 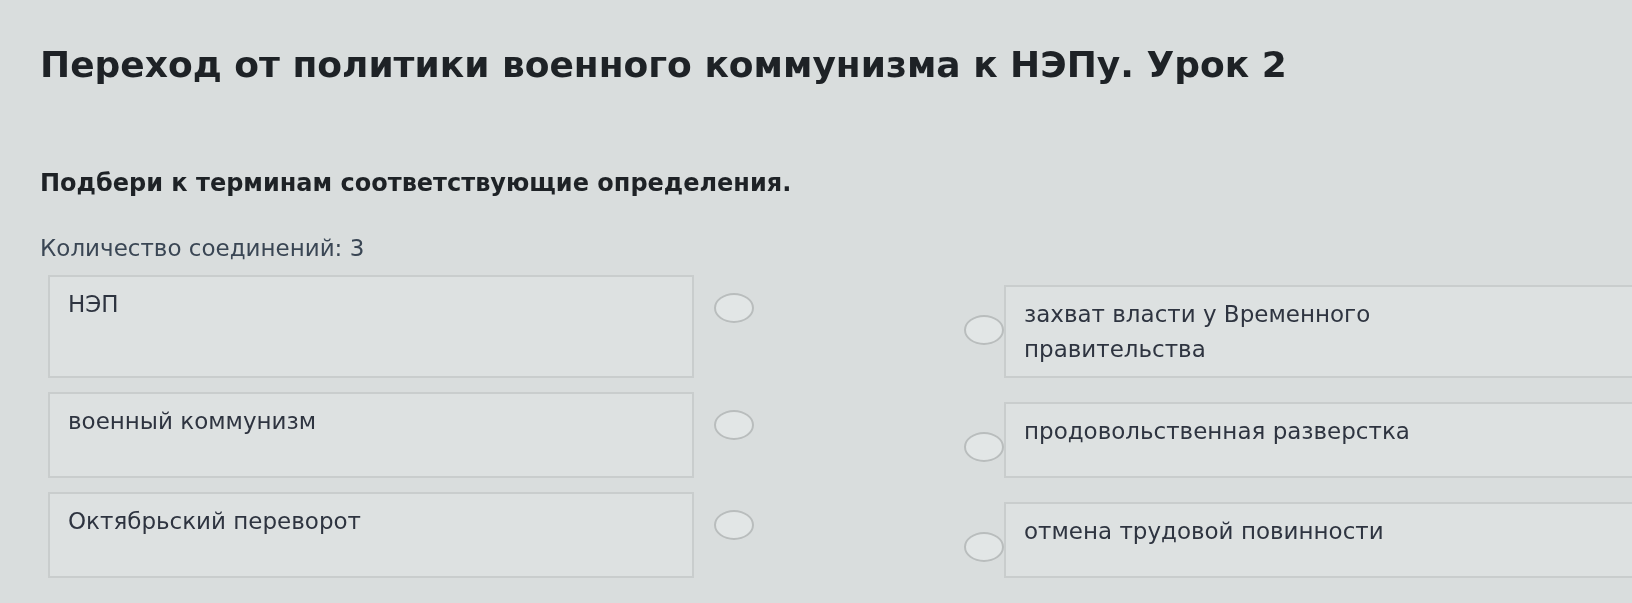 What do you see at coordinates (371, 435) in the screenshot?
I see `term-card: военный коммунизм` at bounding box center [371, 435].